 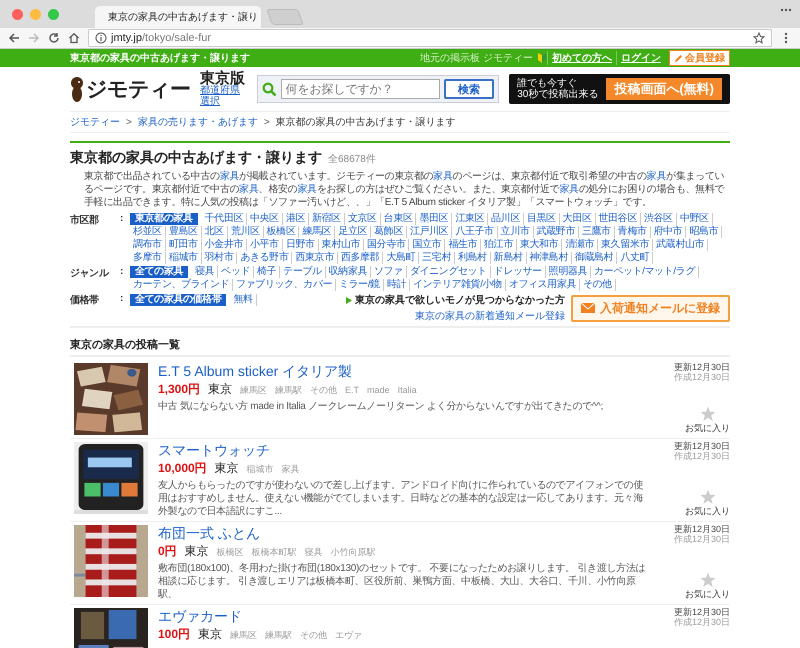 What do you see at coordinates (264, 258) in the screenshot?
I see `filter-option: あきる野市` at bounding box center [264, 258].